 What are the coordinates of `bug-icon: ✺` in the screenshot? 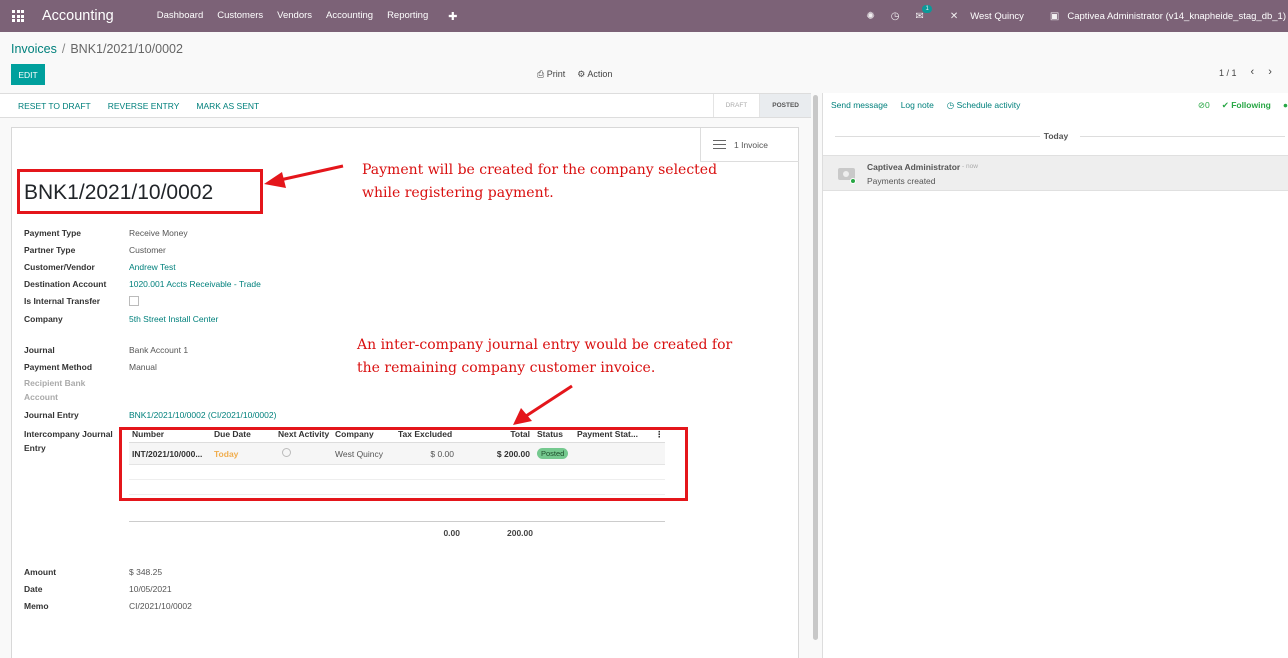 It's located at (870, 16).